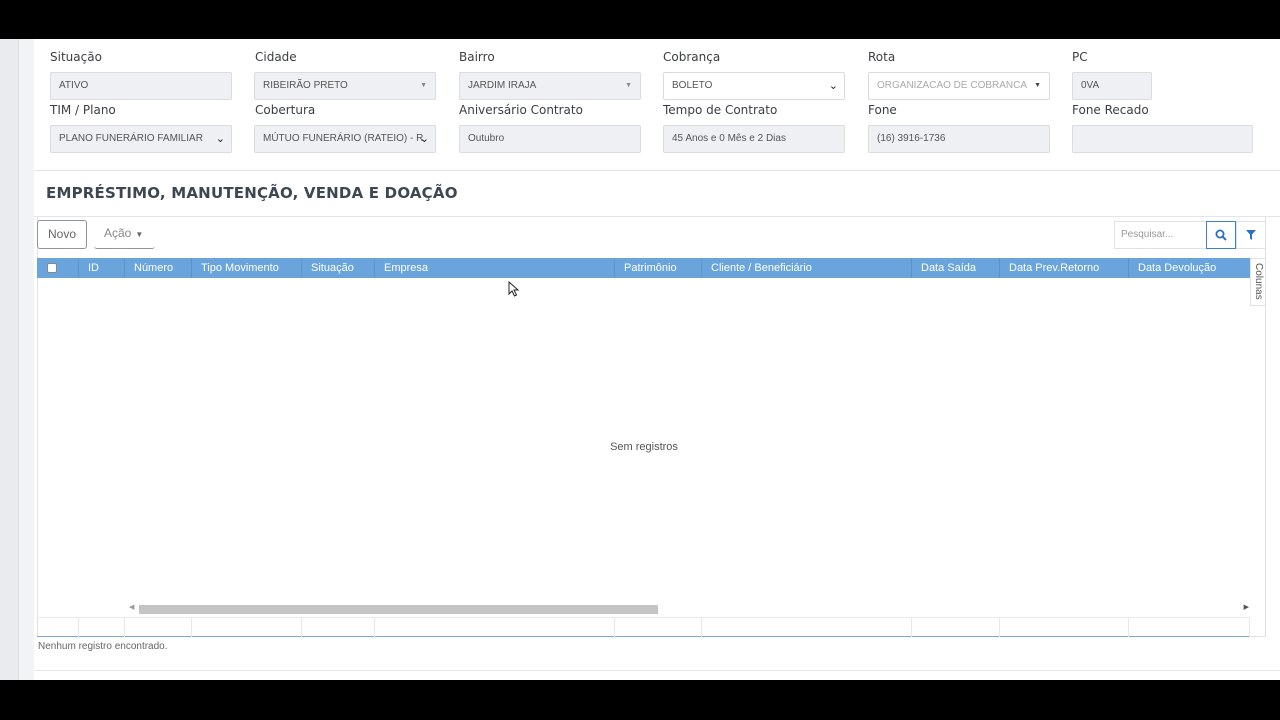 The height and width of the screenshot is (720, 1280). I want to click on cobranca-select: BOLETO ⌄, so click(754, 86).